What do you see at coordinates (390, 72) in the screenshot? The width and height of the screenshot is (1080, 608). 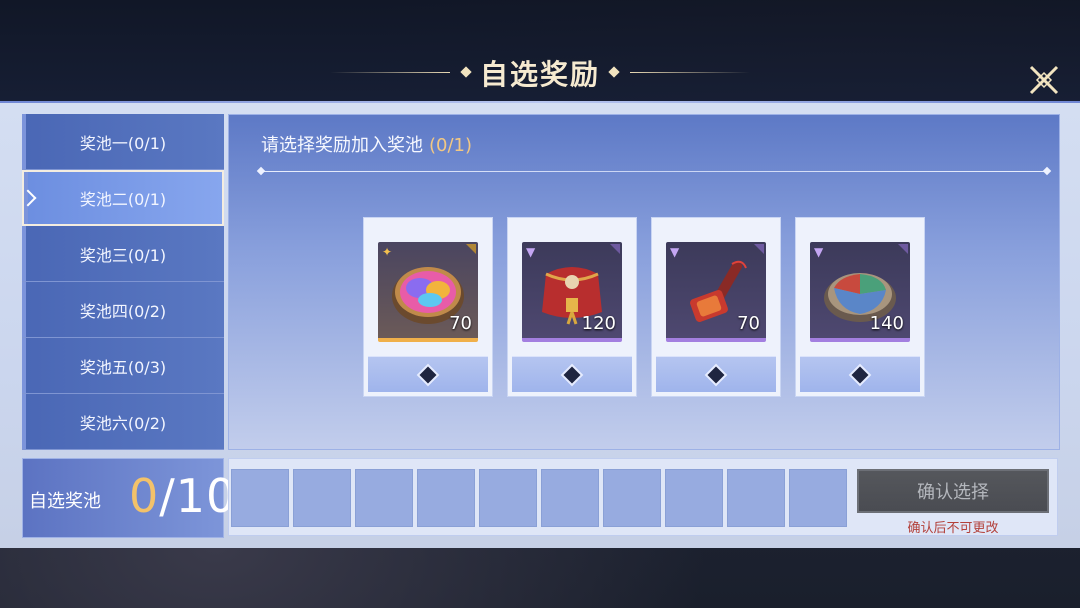 I see `title-ornament-left` at bounding box center [390, 72].